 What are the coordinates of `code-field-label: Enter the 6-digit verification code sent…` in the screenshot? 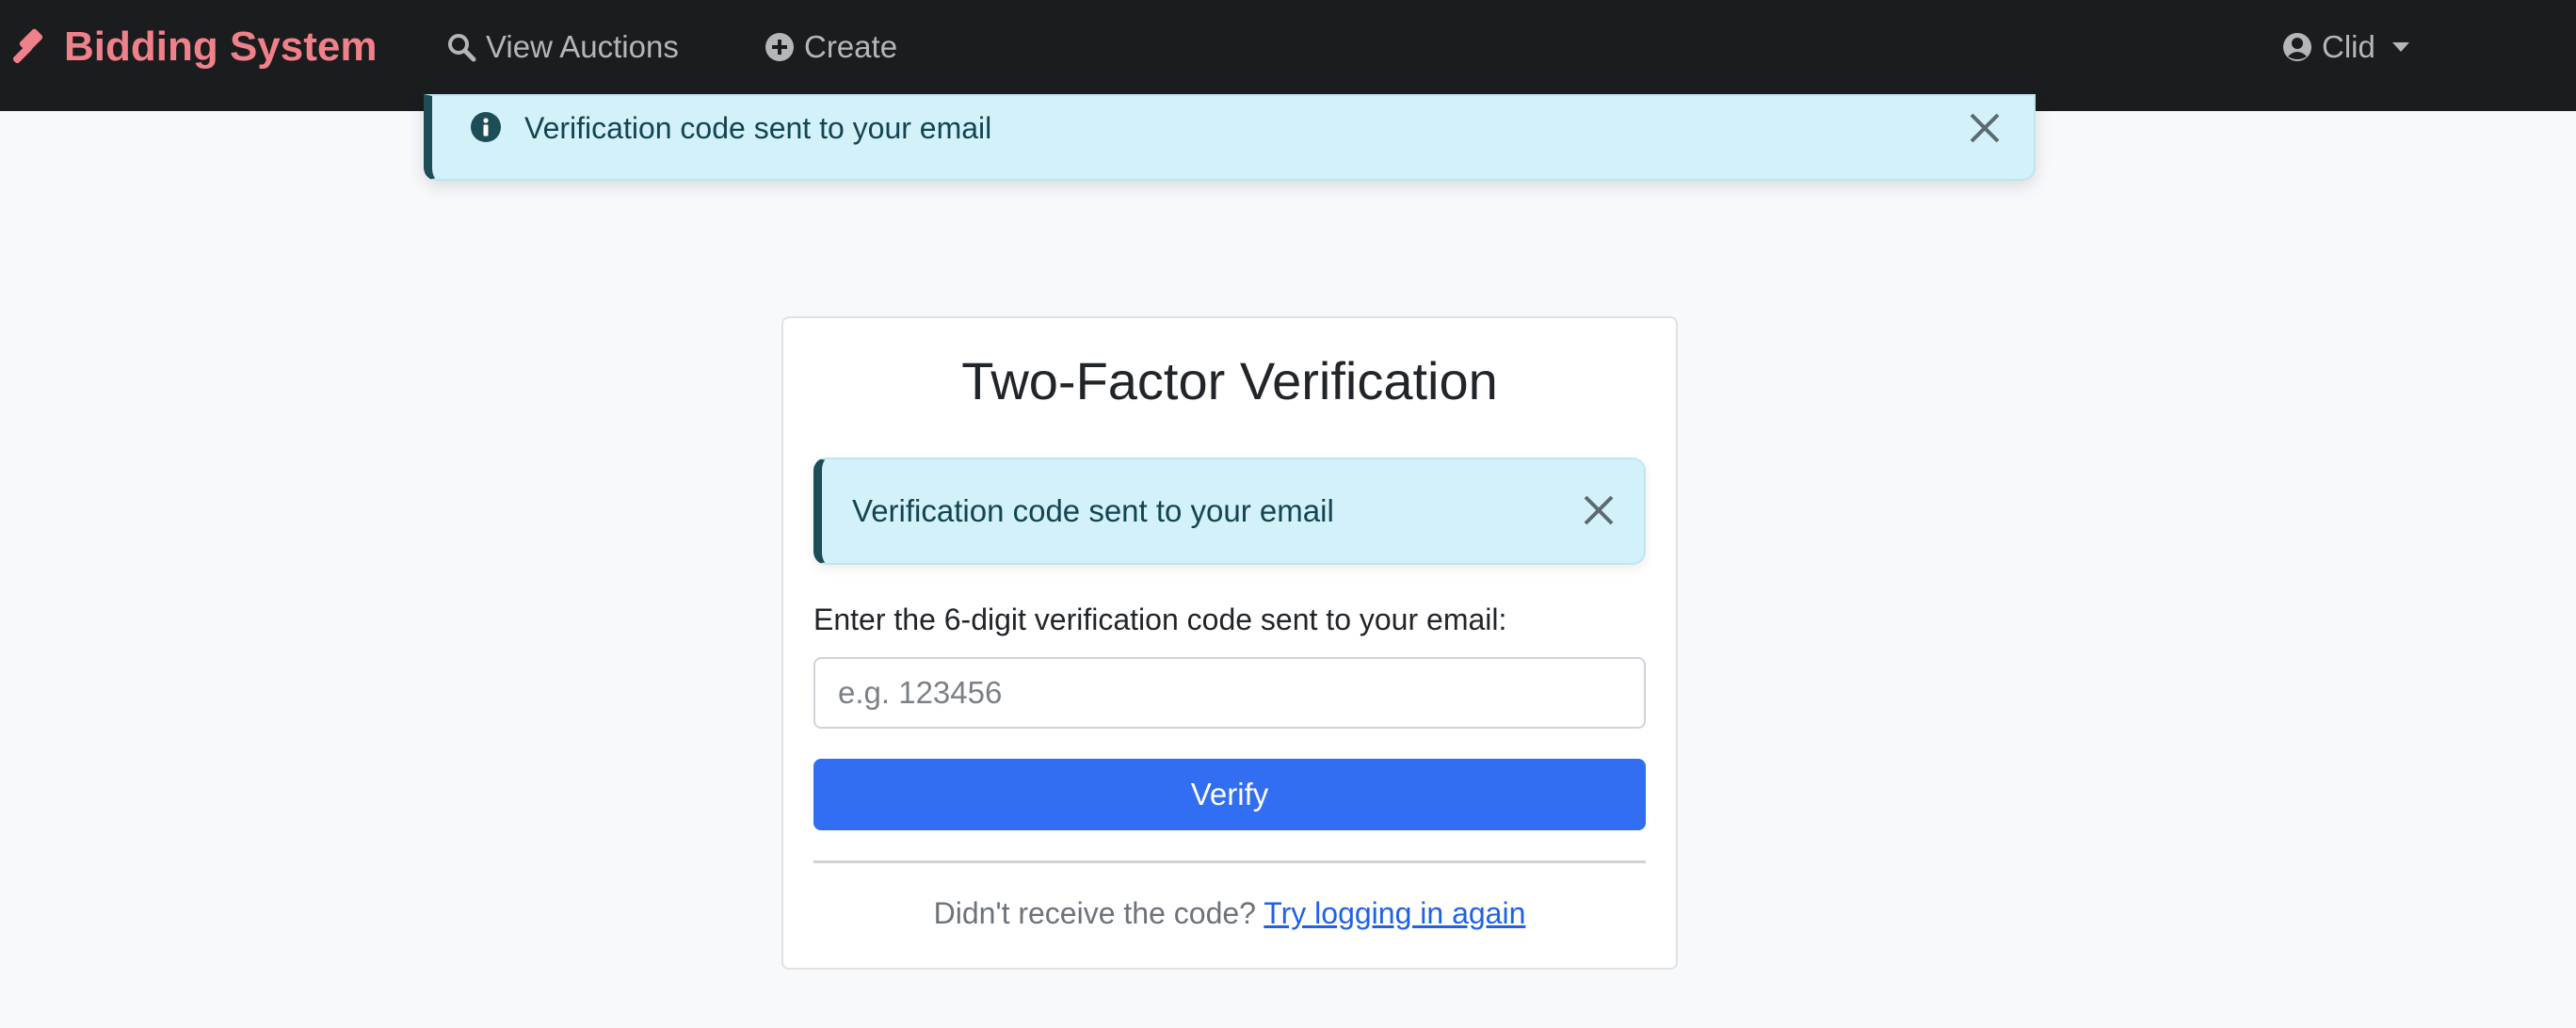 It's located at (1160, 619).